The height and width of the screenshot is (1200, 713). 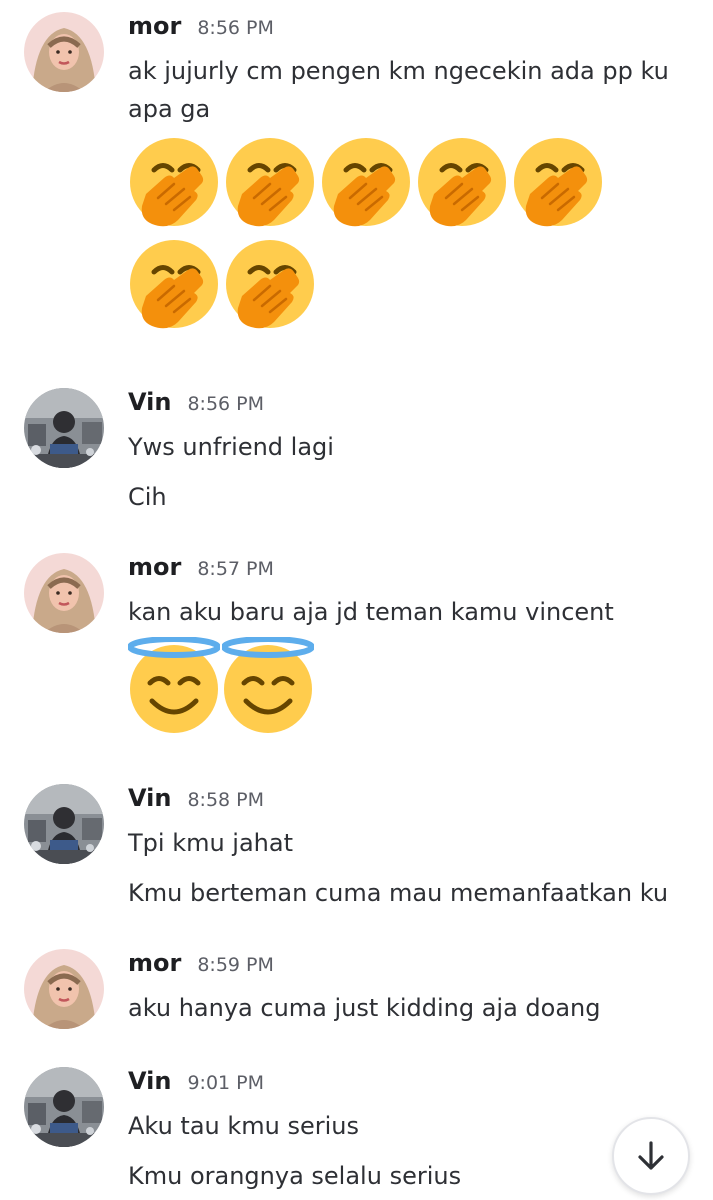 What do you see at coordinates (211, 843) in the screenshot?
I see `message-text: Tpi kmu jahat` at bounding box center [211, 843].